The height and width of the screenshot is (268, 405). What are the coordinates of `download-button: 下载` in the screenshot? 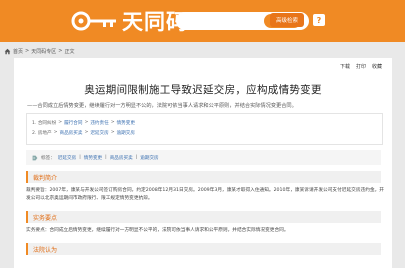 It's located at (345, 66).